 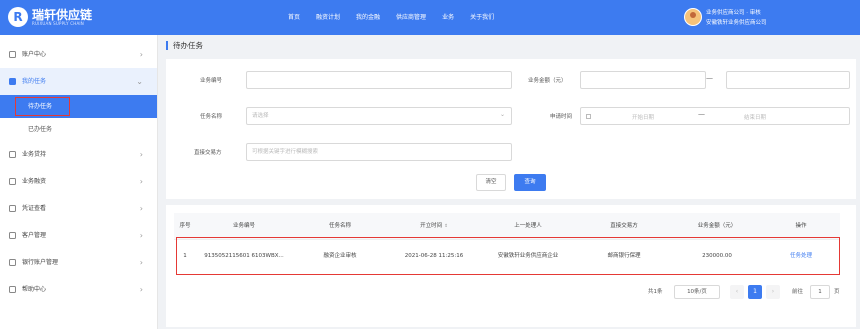 I want to click on search-button: 查询, so click(x=530, y=182).